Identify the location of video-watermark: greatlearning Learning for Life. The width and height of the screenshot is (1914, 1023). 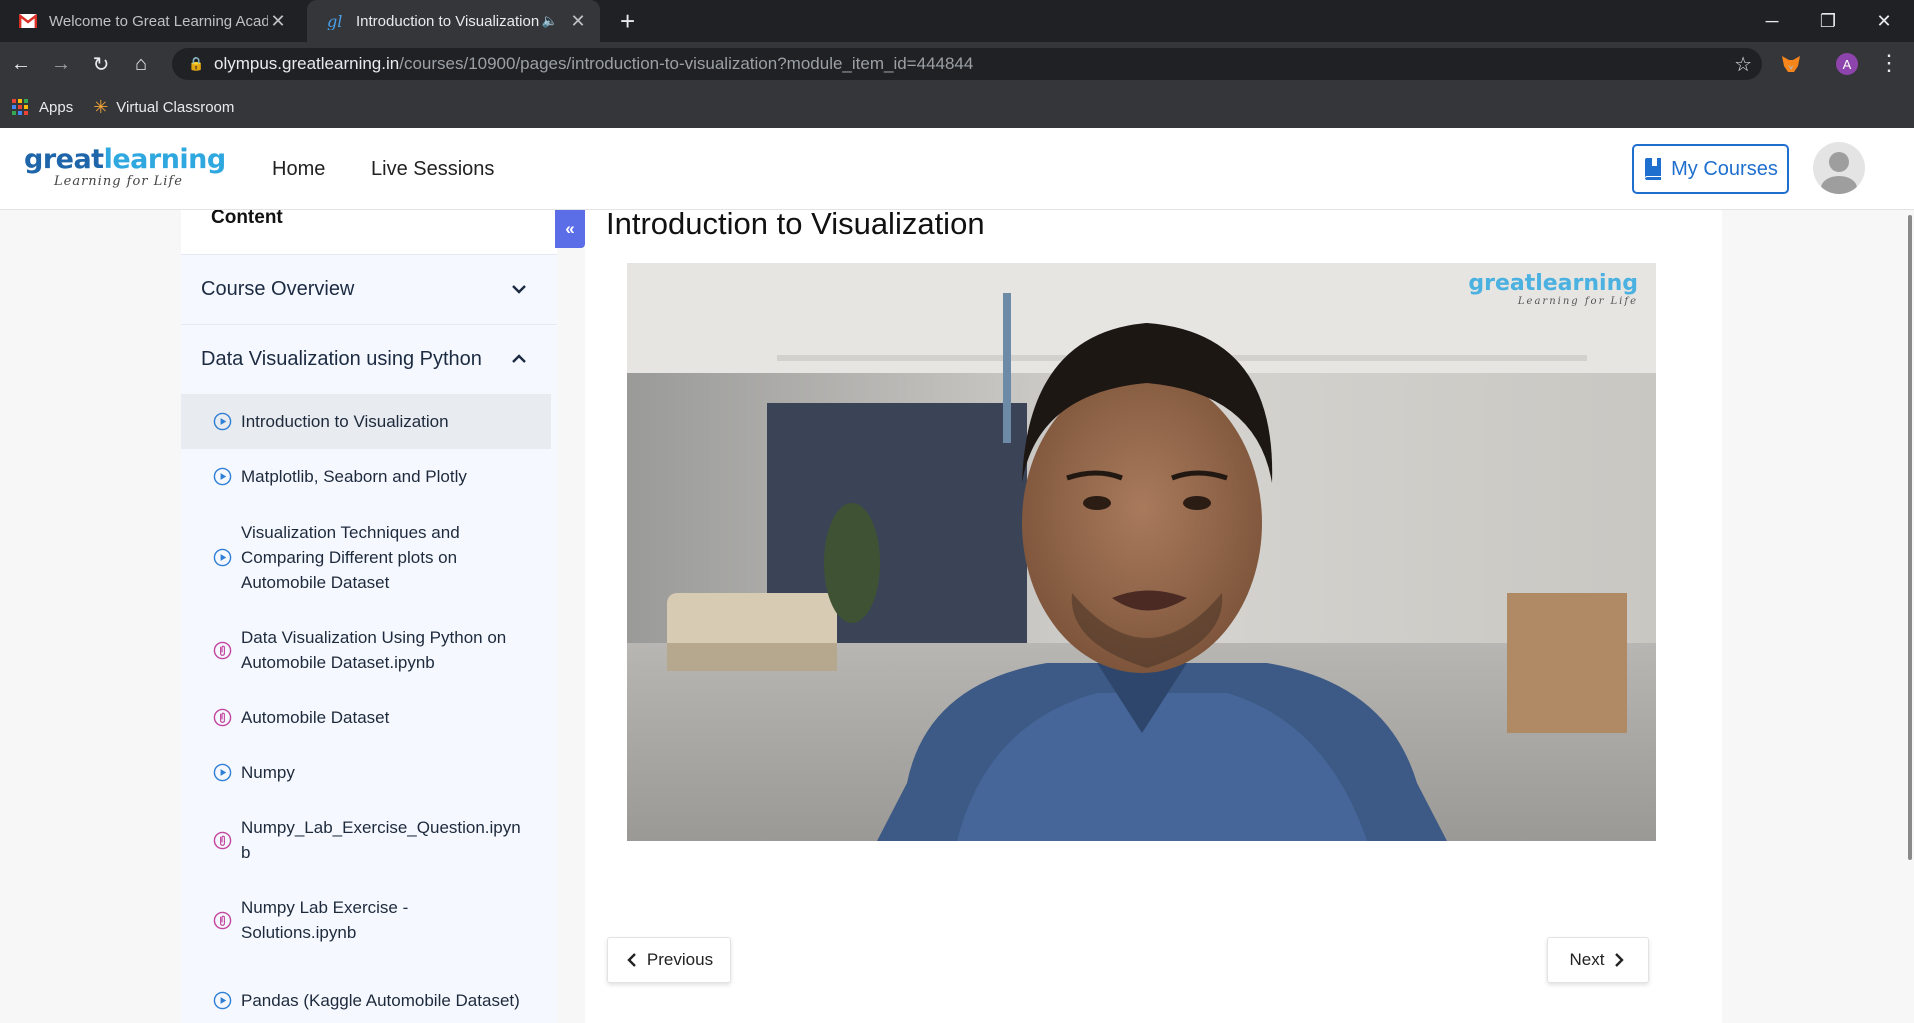
(1553, 289).